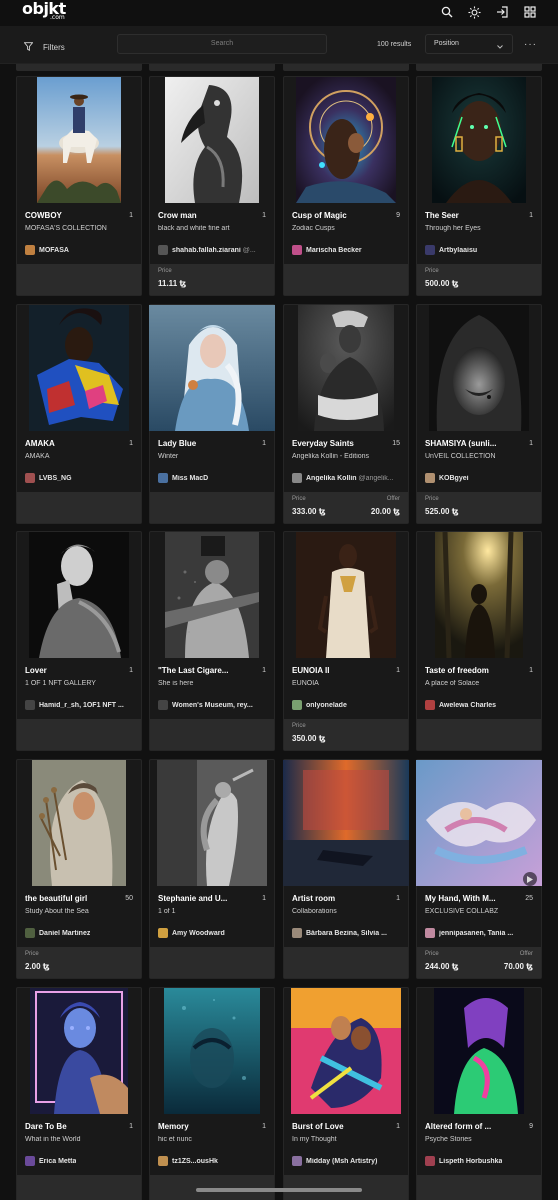 This screenshot has width=558, height=1200. I want to click on token-card: Lady Blue 1 Winter Miss MacD, so click(212, 414).